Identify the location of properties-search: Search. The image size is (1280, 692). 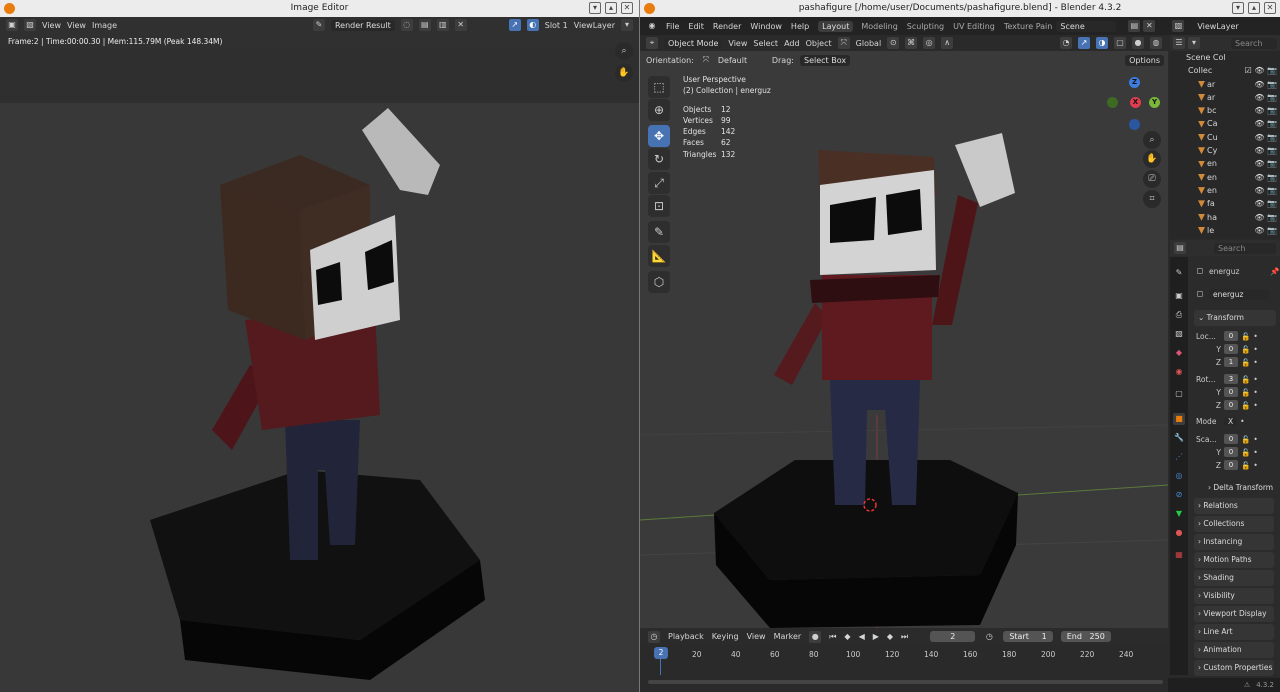
(1245, 248).